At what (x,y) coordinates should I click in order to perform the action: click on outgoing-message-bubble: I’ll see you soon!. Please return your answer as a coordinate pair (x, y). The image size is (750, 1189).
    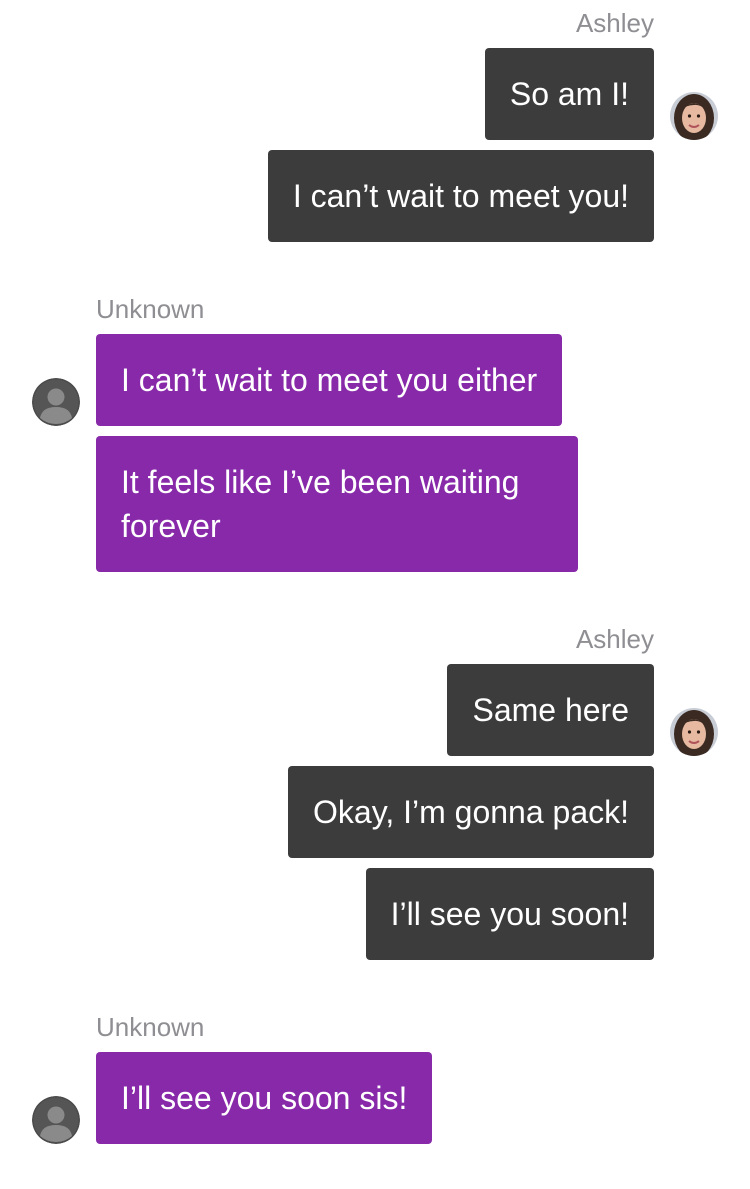
    Looking at the image, I should click on (509, 914).